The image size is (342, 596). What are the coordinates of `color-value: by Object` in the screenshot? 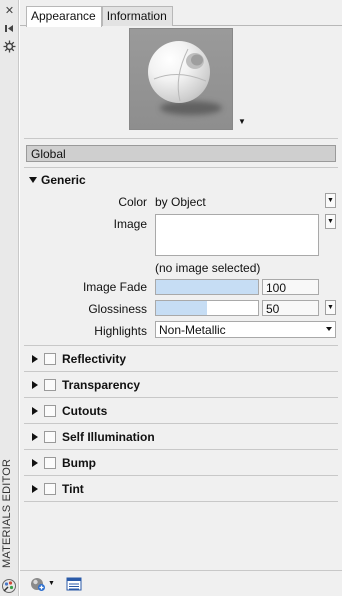 It's located at (180, 202).